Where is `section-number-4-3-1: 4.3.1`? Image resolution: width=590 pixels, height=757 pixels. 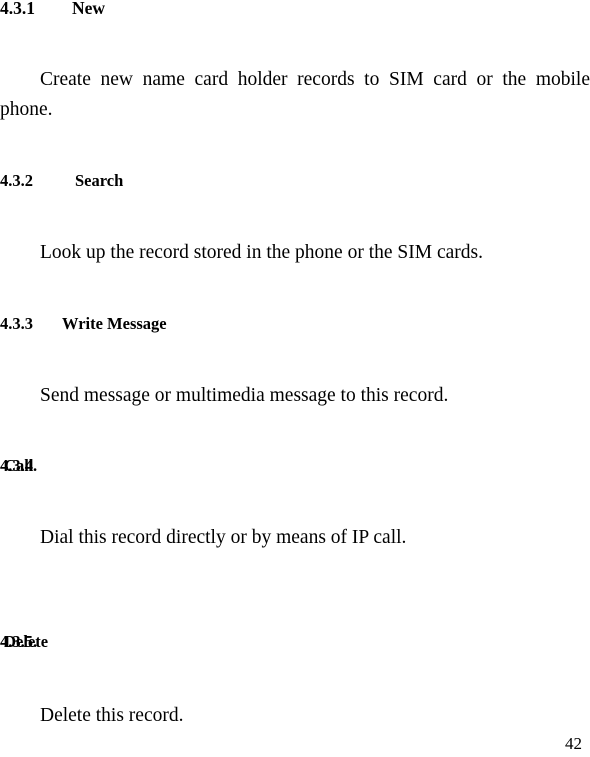
section-number-4-3-1: 4.3.1 is located at coordinates (17, 9).